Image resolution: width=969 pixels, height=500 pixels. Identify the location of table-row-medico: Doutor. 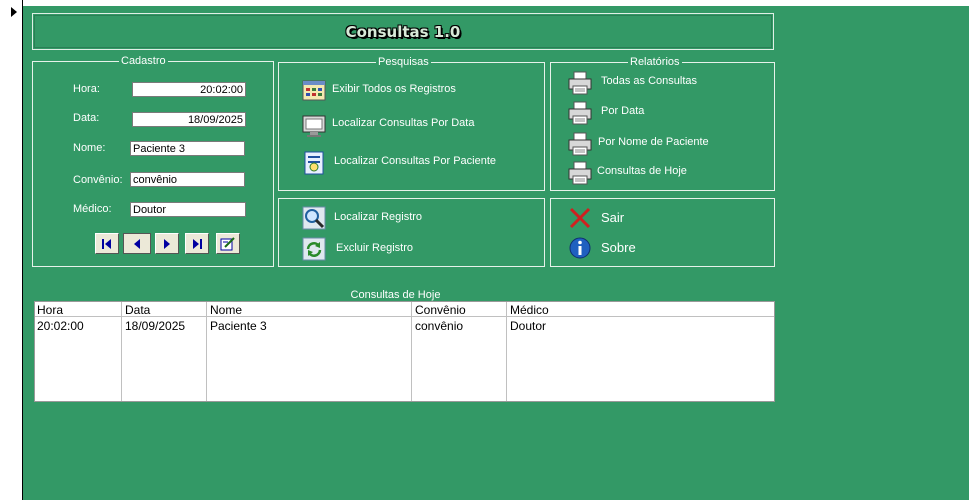
(528, 326).